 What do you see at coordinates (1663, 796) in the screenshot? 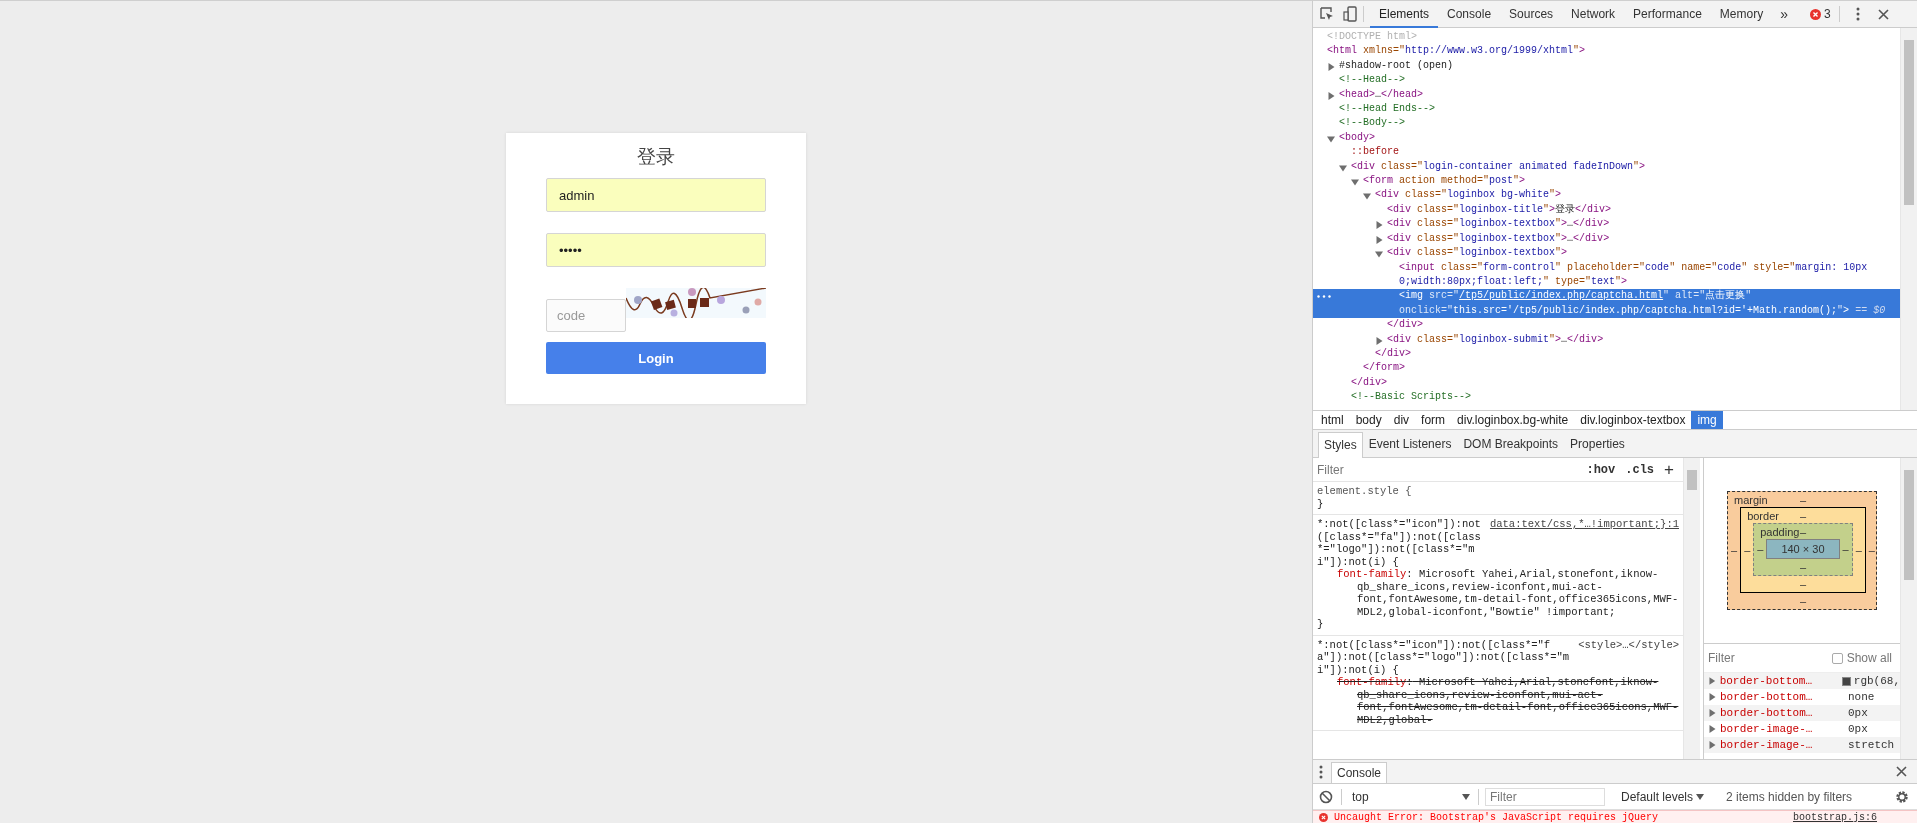
I see `log-levels-dropdown: Default levels` at bounding box center [1663, 796].